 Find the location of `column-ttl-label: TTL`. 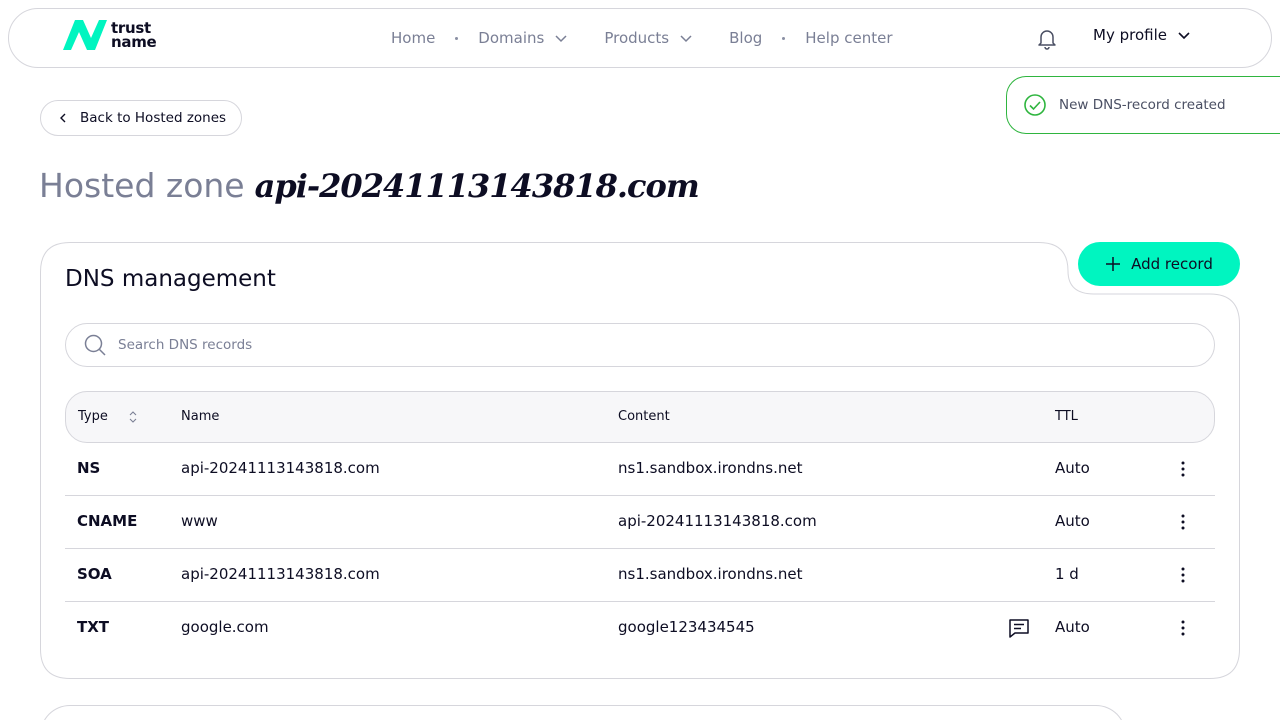

column-ttl-label: TTL is located at coordinates (1066, 416).